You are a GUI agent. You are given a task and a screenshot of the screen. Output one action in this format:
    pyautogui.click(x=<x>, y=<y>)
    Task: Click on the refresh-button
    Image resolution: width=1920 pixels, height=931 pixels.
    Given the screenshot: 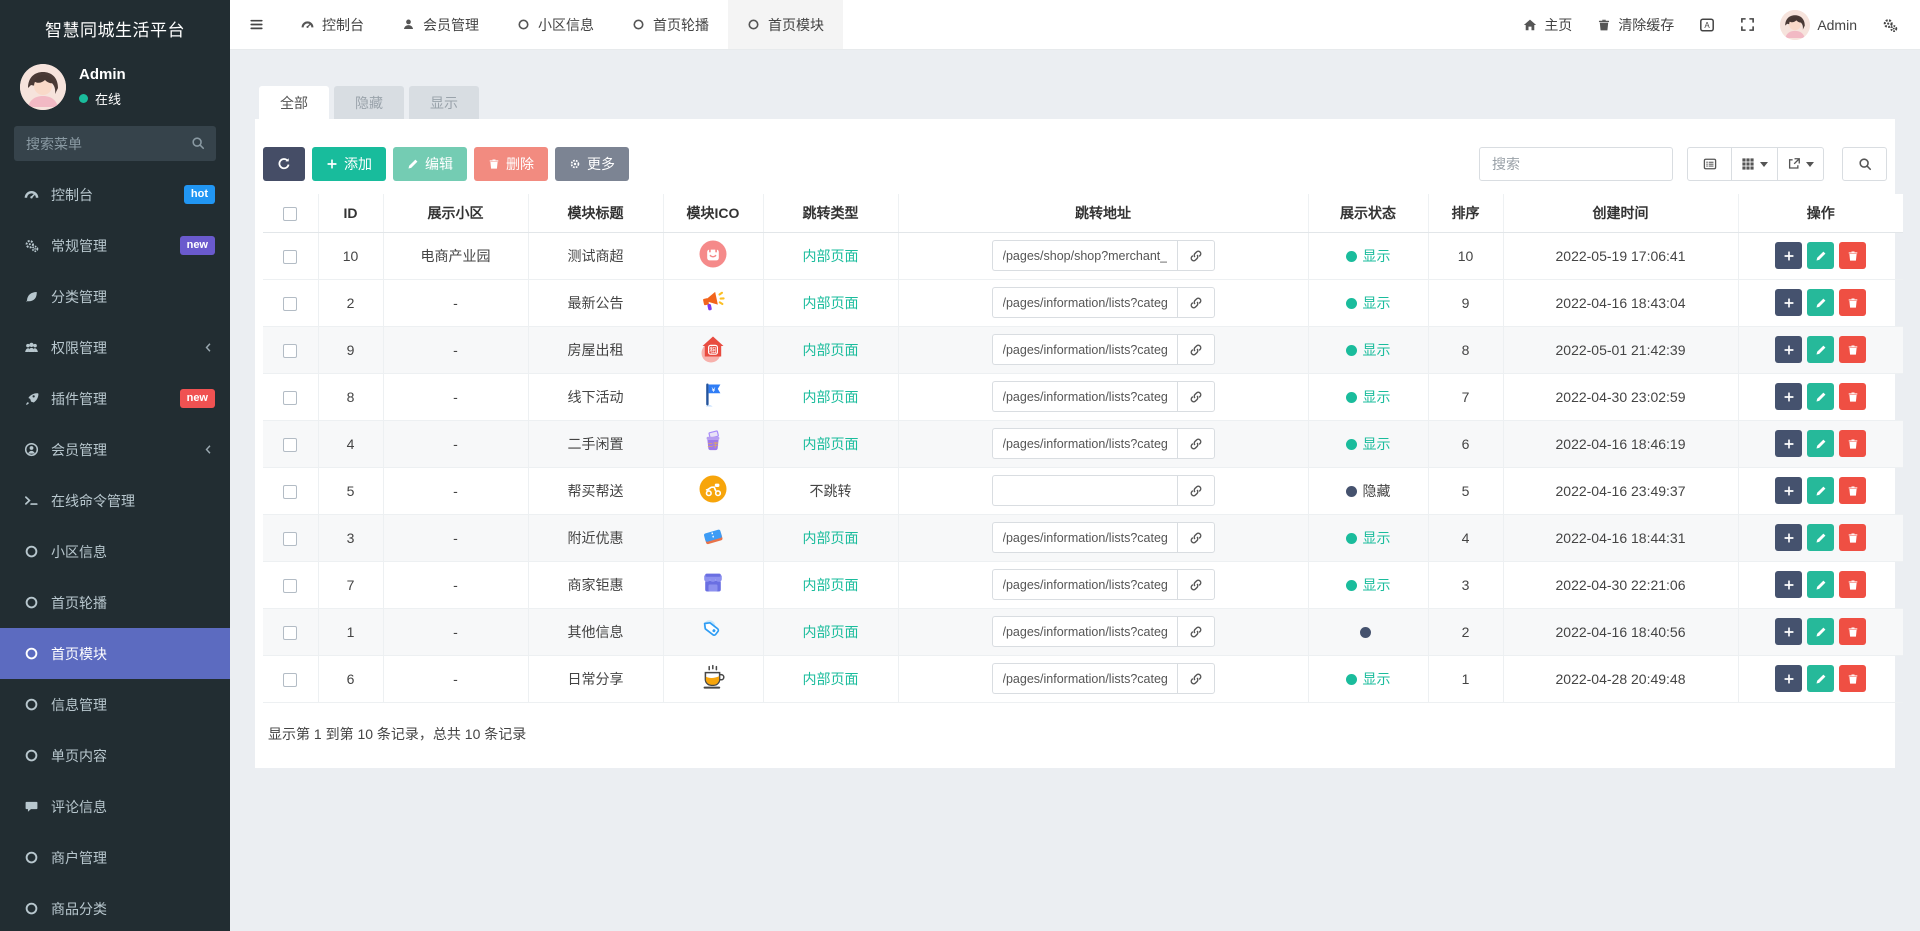 What is the action you would take?
    pyautogui.click(x=284, y=164)
    